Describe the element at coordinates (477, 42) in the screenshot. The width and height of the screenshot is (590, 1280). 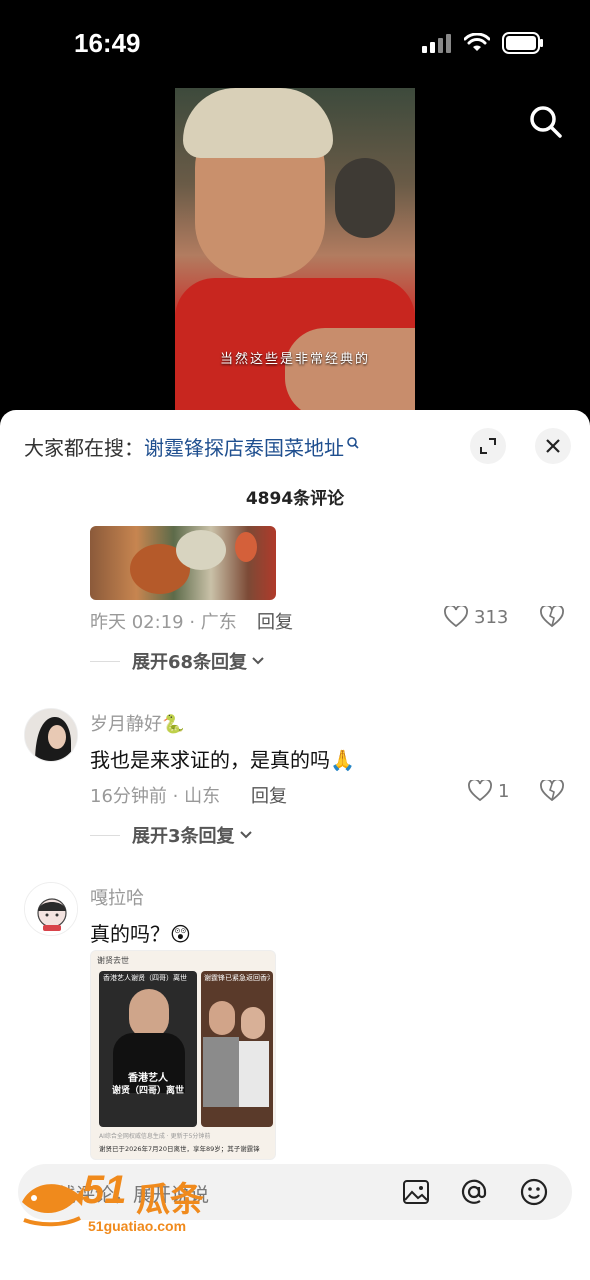
I see `wifi-icon` at that location.